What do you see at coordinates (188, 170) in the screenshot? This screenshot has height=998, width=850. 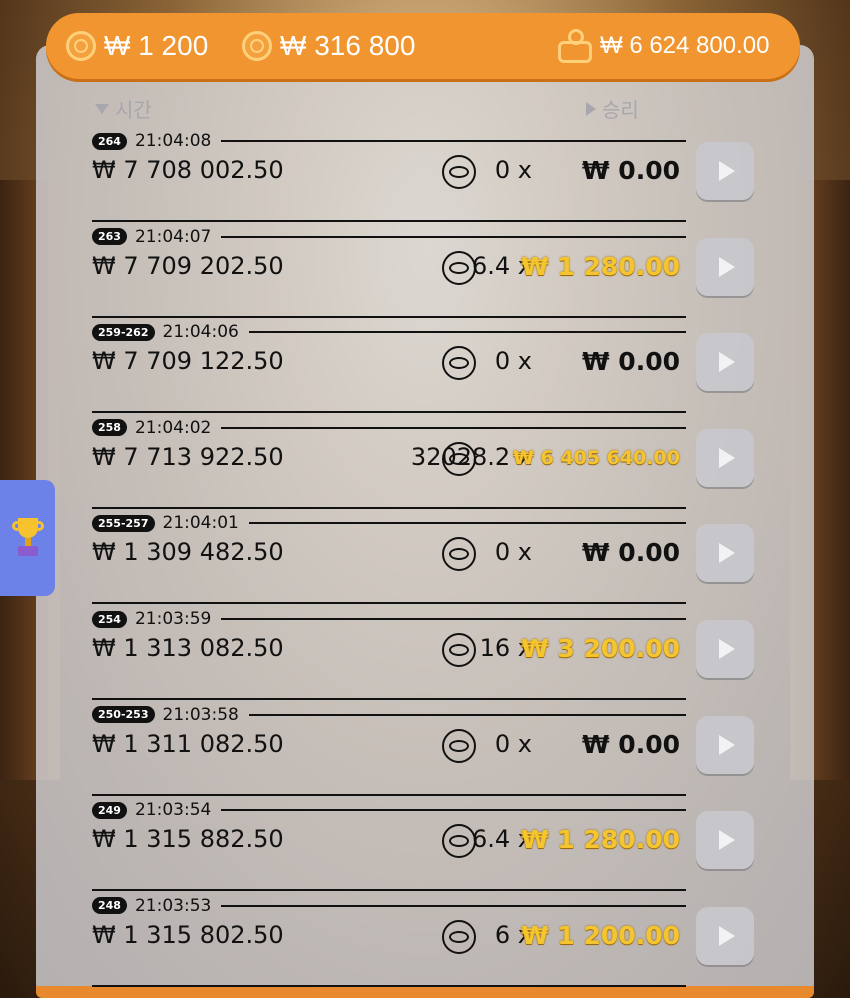 I see `row-balance: ₩ 7 708 002.50` at bounding box center [188, 170].